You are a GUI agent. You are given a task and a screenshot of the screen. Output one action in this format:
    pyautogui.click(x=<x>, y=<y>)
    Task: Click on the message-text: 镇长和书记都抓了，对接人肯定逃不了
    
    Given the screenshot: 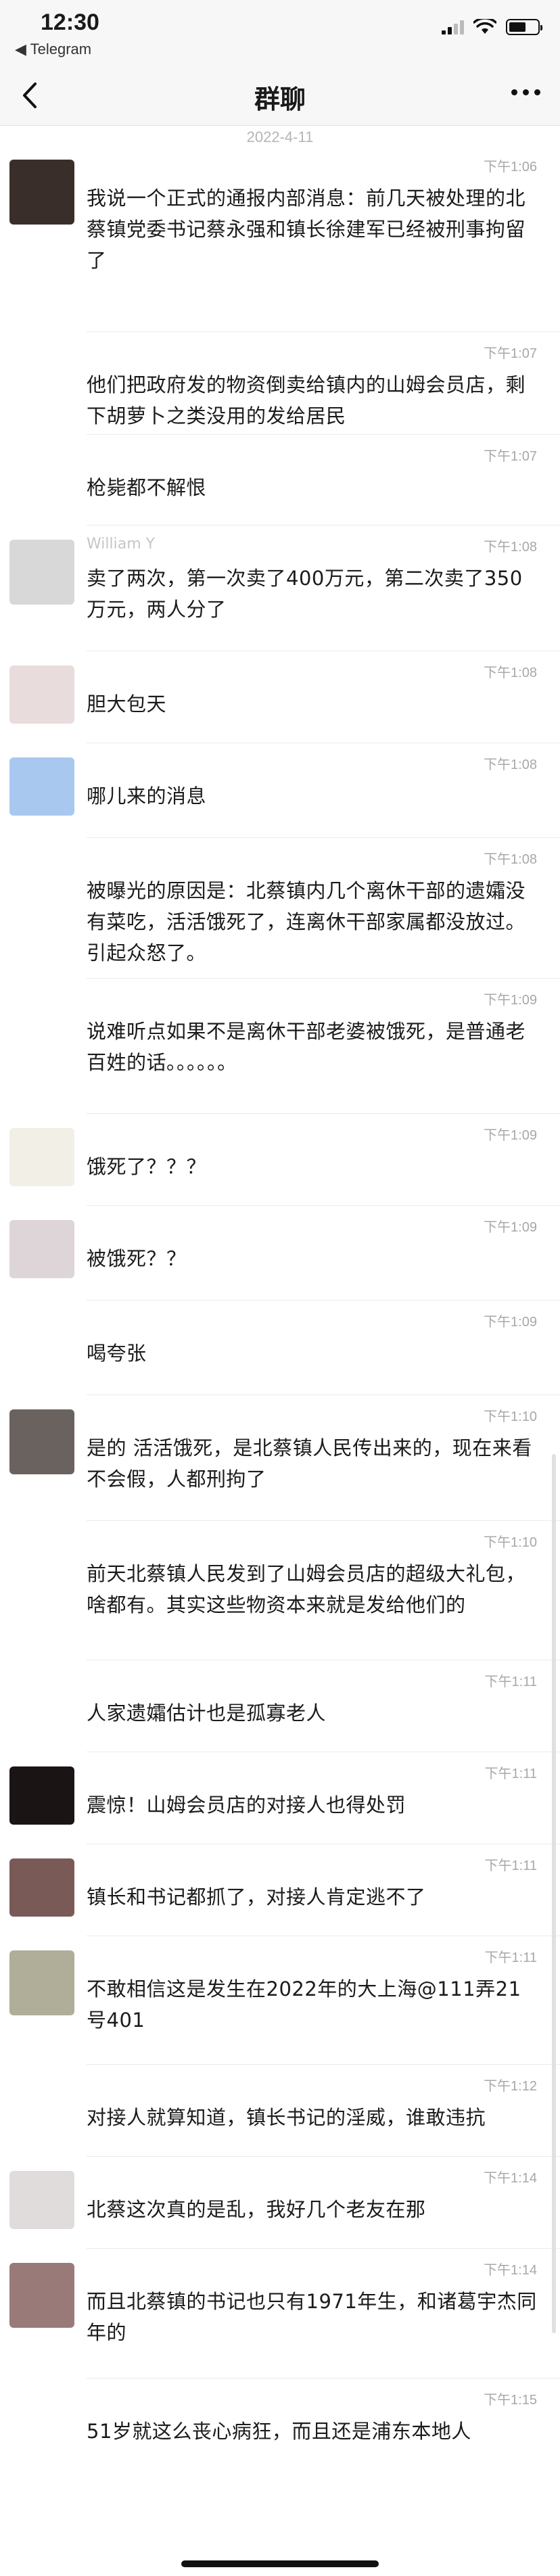 What is the action you would take?
    pyautogui.click(x=256, y=1897)
    